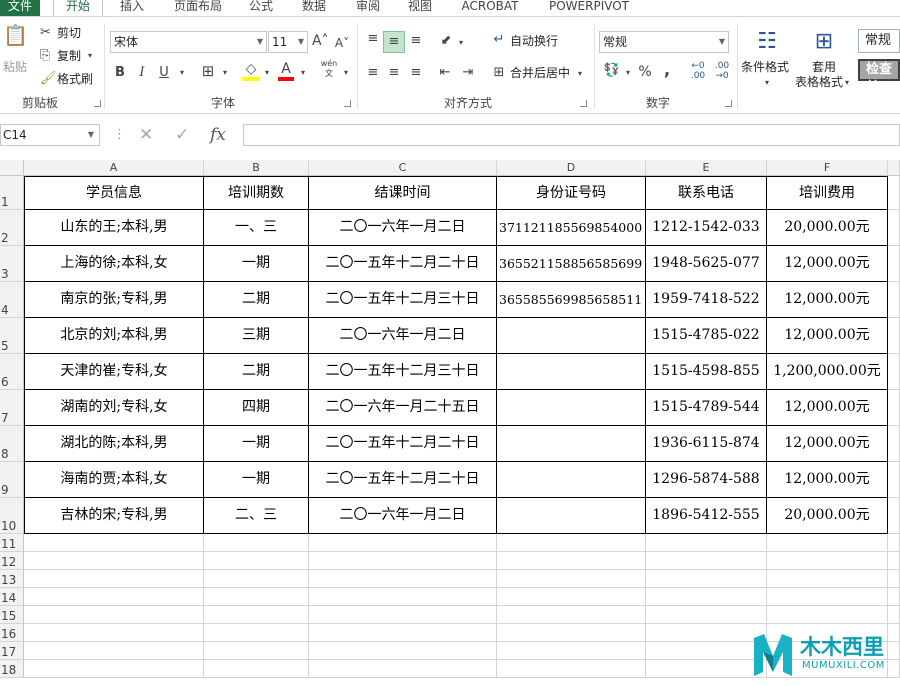 This screenshot has width=900, height=686. What do you see at coordinates (12, 228) in the screenshot?
I see `row-header: 2` at bounding box center [12, 228].